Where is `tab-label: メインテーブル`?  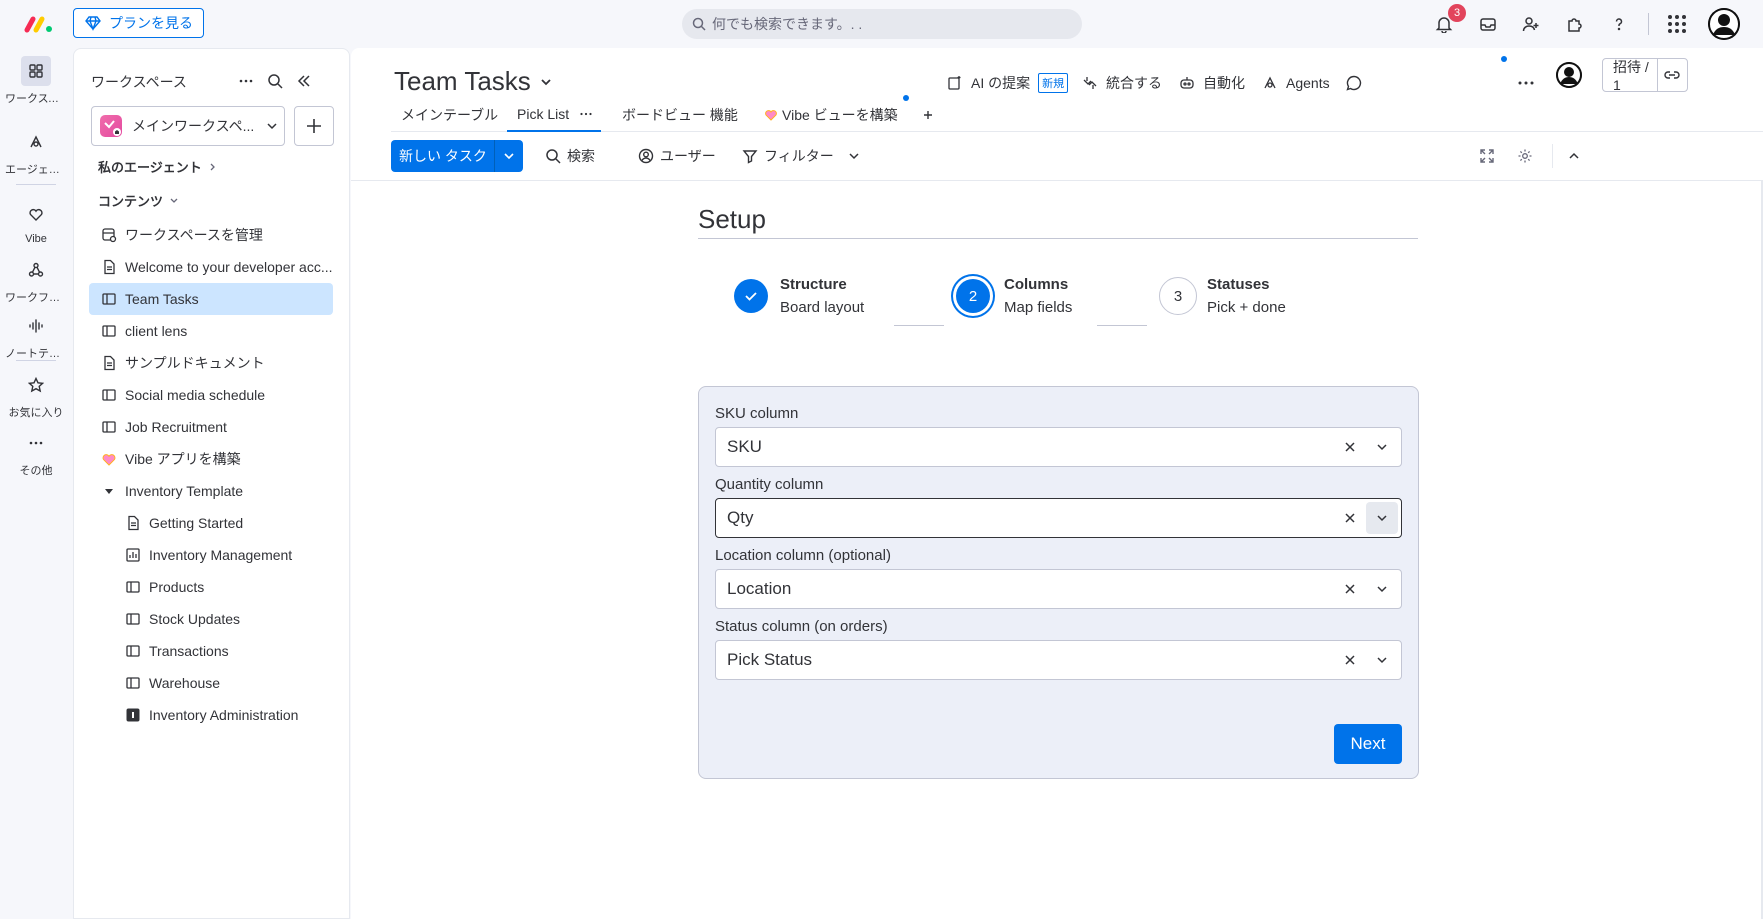
tab-label: メインテーブル is located at coordinates (450, 115).